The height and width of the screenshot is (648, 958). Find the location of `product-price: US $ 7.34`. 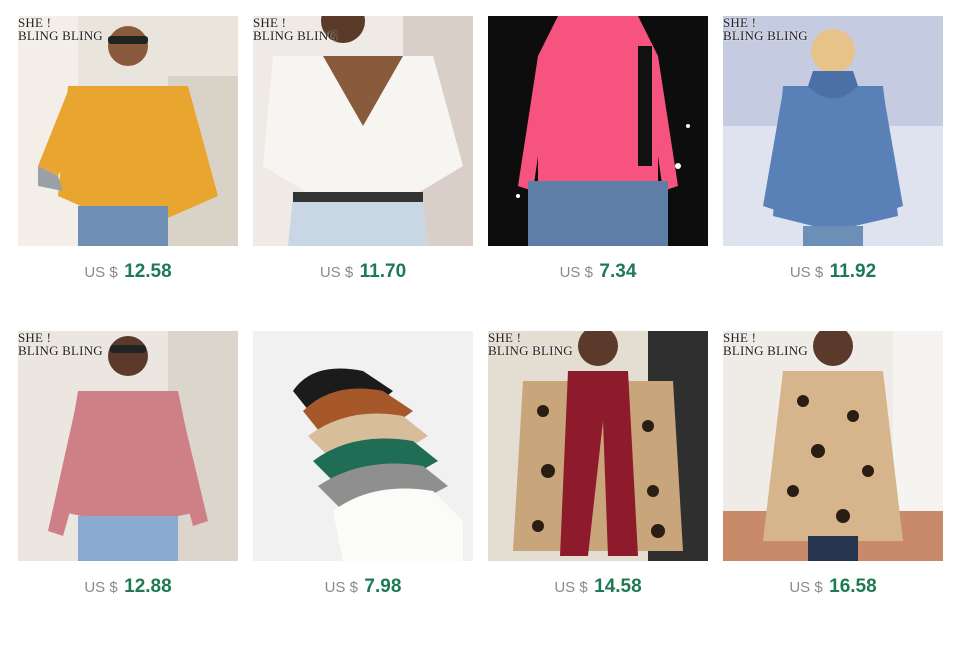

product-price: US $ 7.34 is located at coordinates (598, 272).